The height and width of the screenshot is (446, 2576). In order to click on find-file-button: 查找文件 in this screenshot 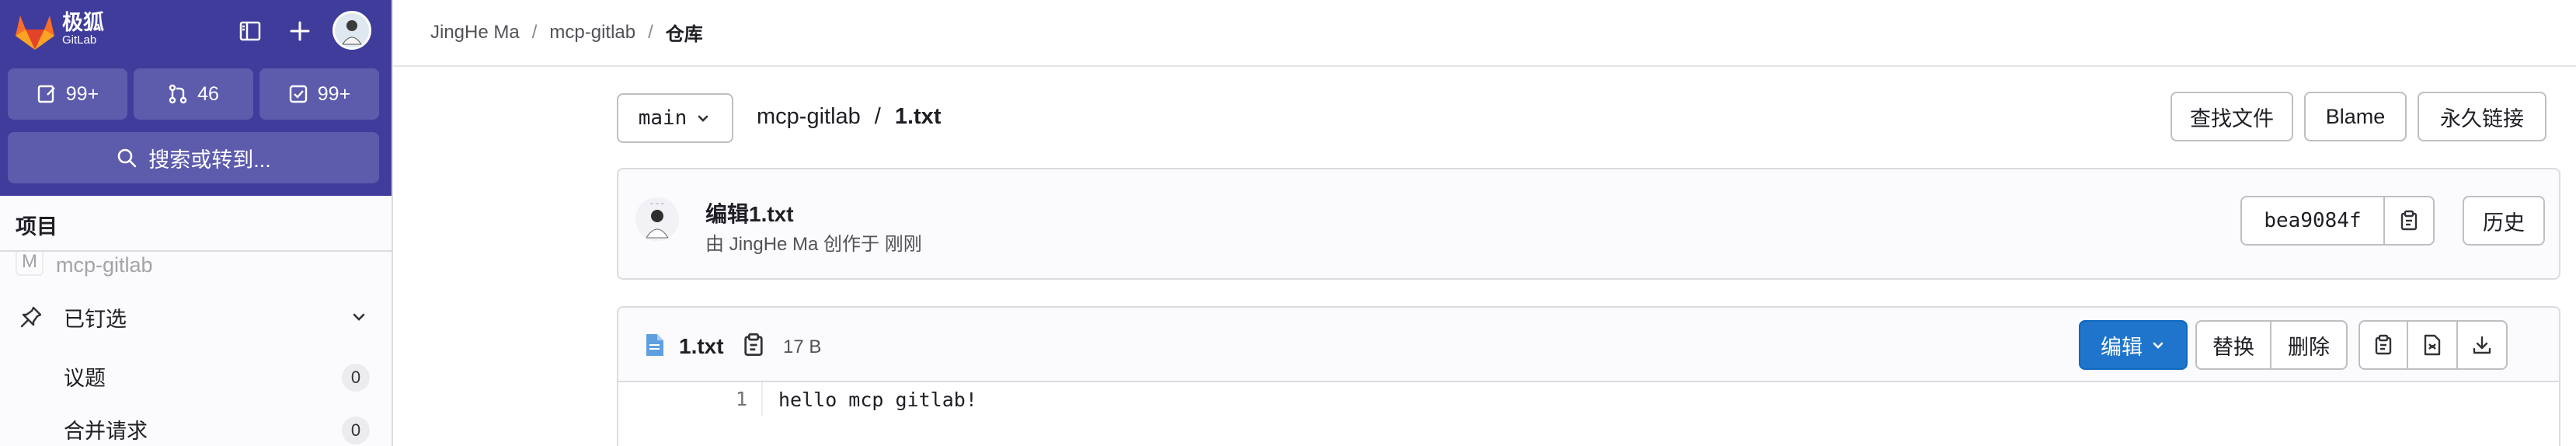, I will do `click(2231, 116)`.